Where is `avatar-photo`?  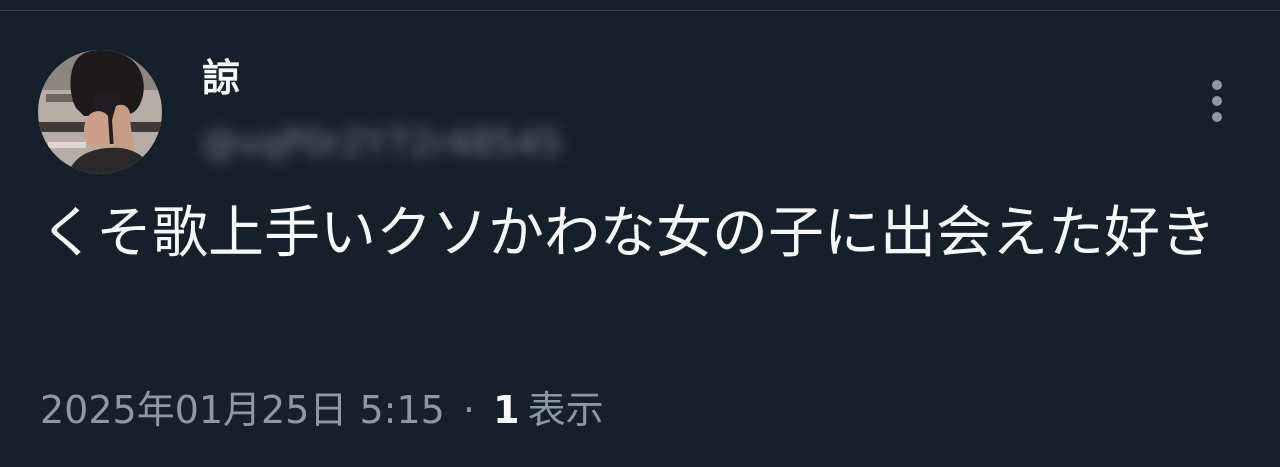
avatar-photo is located at coordinates (100, 112).